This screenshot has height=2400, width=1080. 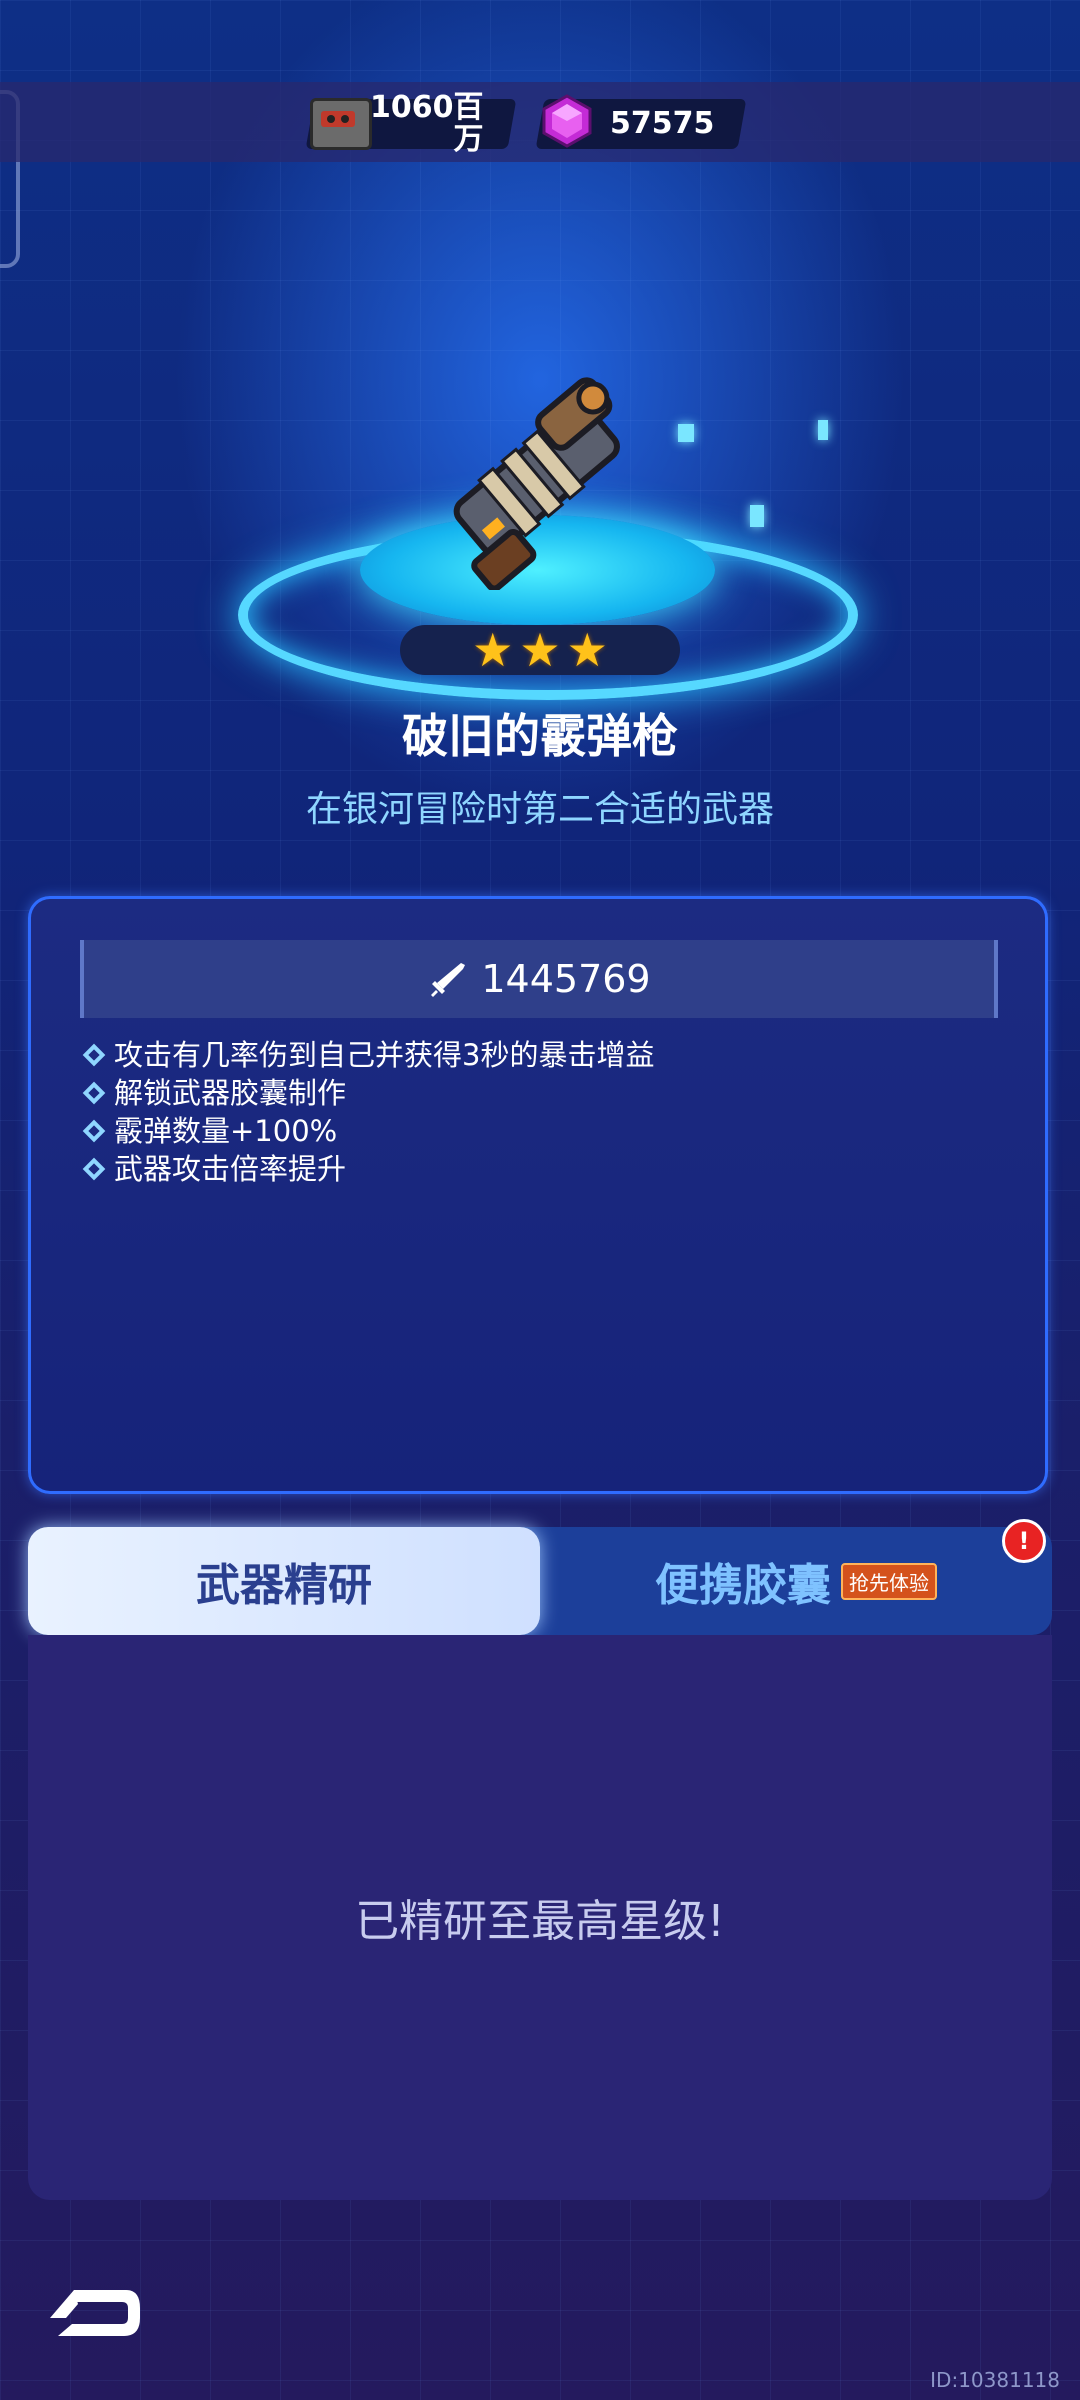 What do you see at coordinates (94, 2313) in the screenshot?
I see `back-arrow-icon` at bounding box center [94, 2313].